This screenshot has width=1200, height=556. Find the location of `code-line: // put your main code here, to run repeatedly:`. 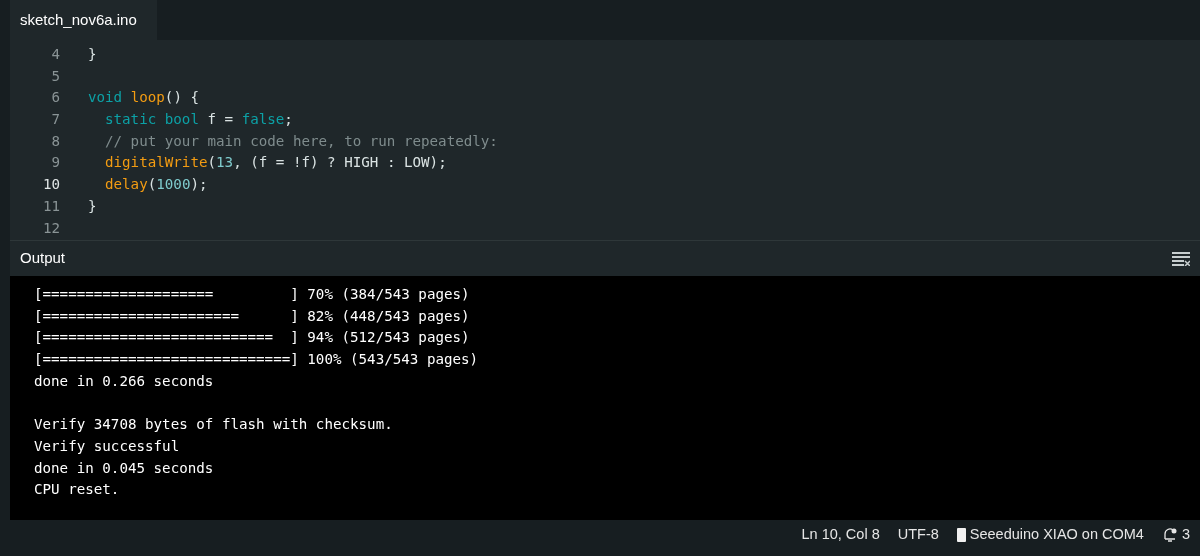

code-line: // put your main code here, to run repeatedly: is located at coordinates (301, 141).